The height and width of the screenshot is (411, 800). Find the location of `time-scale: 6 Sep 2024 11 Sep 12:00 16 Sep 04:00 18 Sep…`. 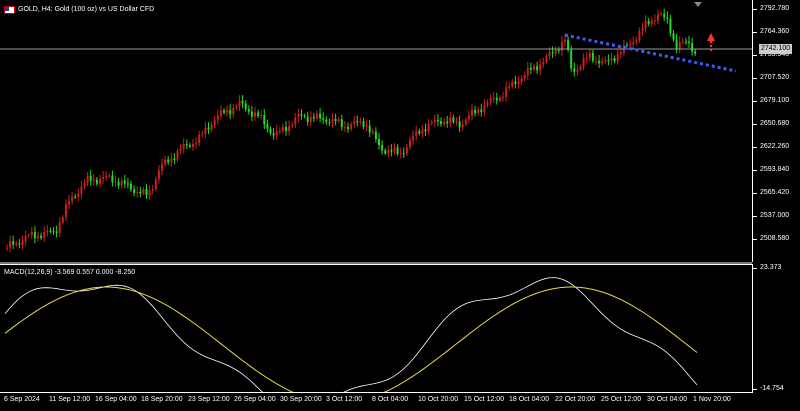

time-scale: 6 Sep 2024 11 Sep 12:00 16 Sep 04:00 18 Sep… is located at coordinates (376, 401).